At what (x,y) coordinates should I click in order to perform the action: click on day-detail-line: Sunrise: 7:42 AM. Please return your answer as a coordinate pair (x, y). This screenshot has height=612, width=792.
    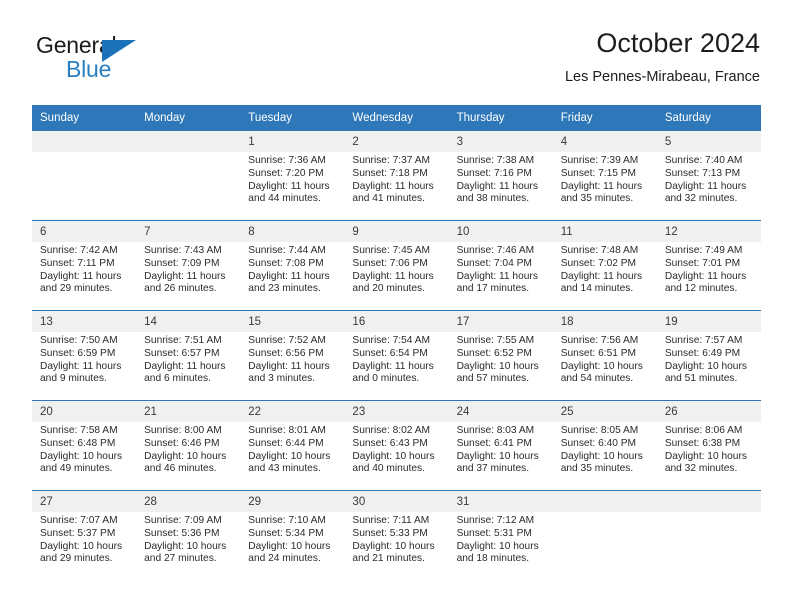
    Looking at the image, I should click on (79, 250).